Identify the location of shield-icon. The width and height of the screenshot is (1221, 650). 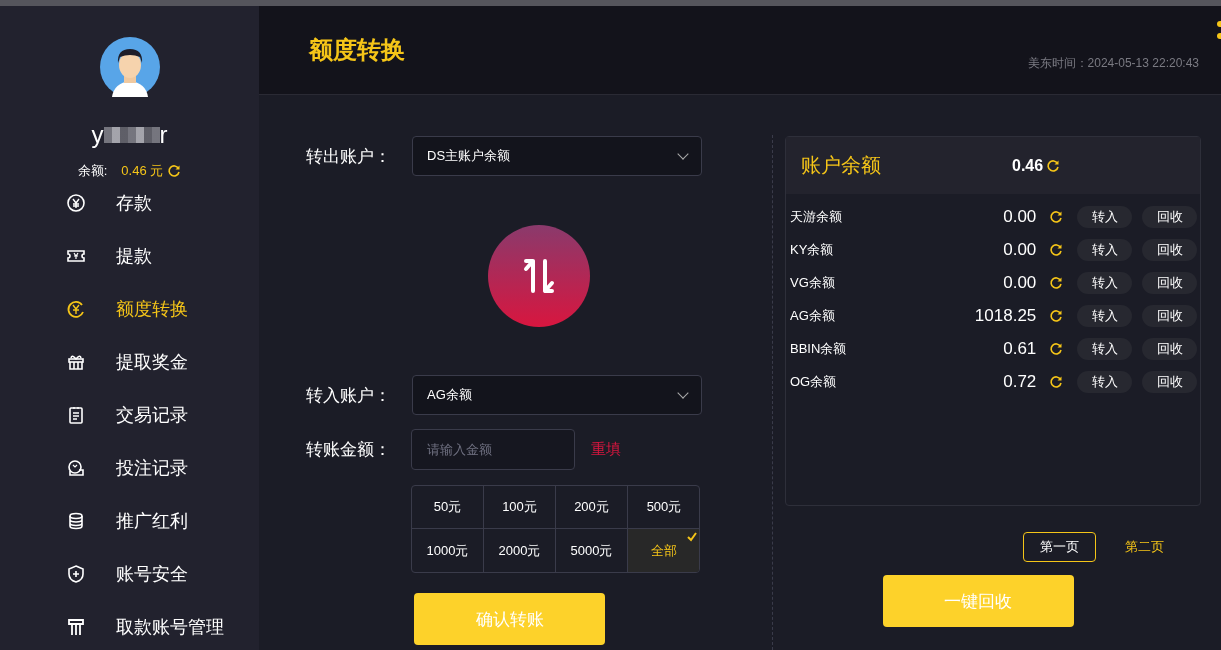
(76, 574).